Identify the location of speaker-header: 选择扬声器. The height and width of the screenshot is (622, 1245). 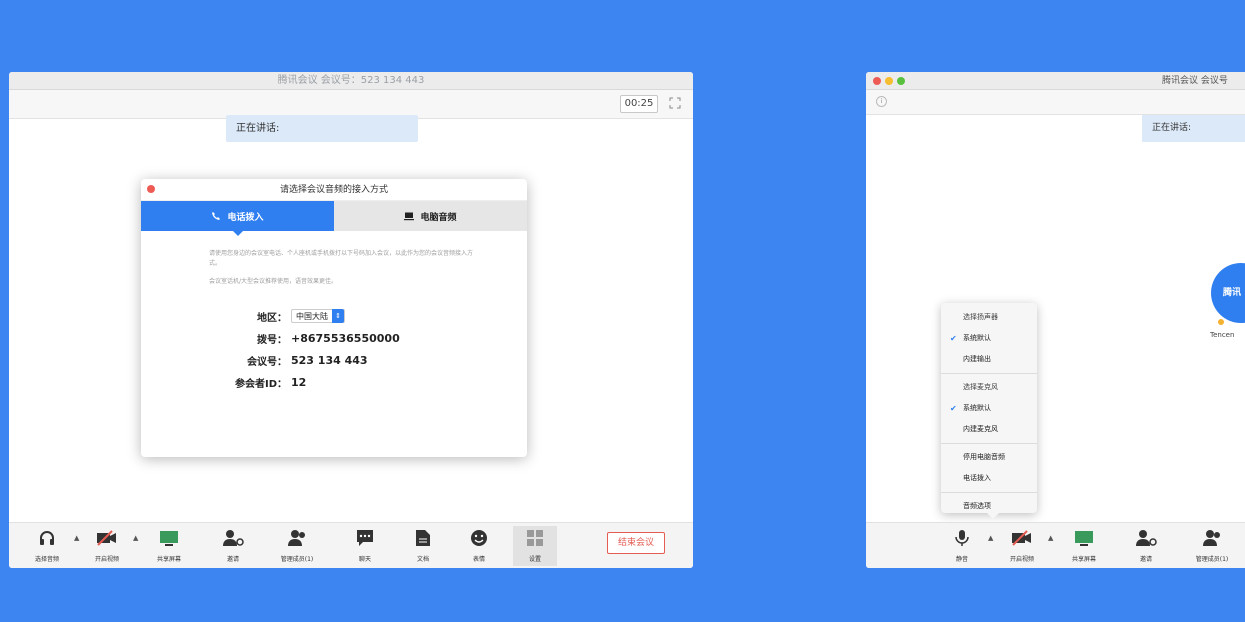
(980, 317).